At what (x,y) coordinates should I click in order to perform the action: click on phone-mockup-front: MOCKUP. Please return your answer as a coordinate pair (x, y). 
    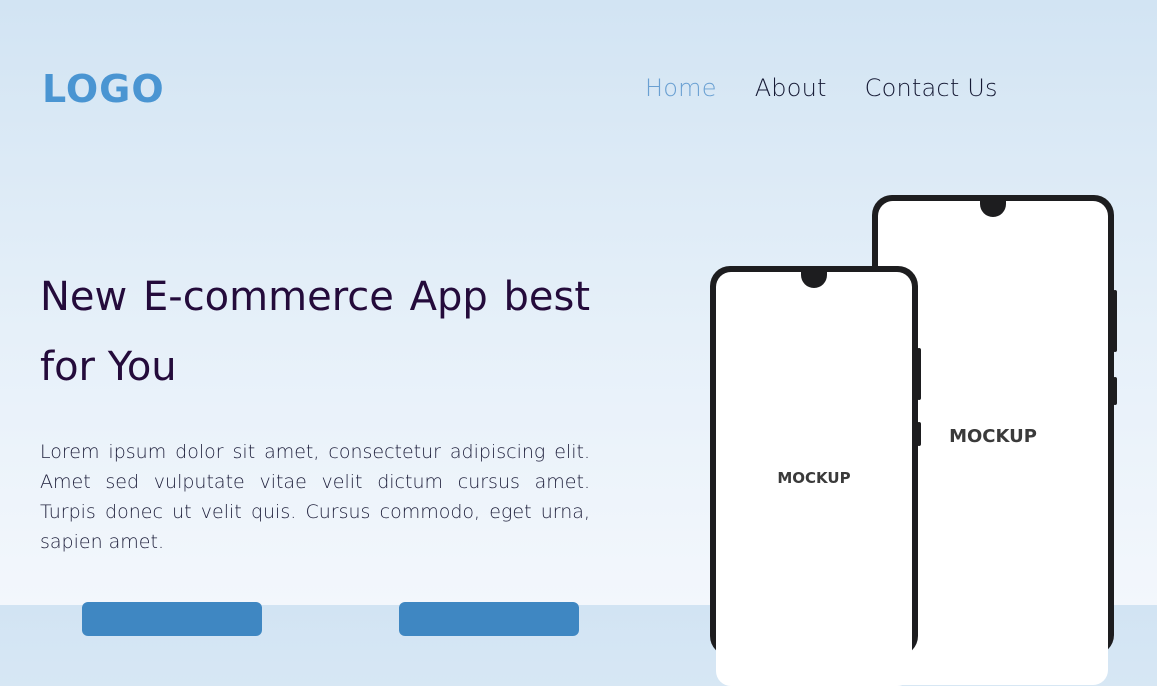
    Looking at the image, I should click on (815, 476).